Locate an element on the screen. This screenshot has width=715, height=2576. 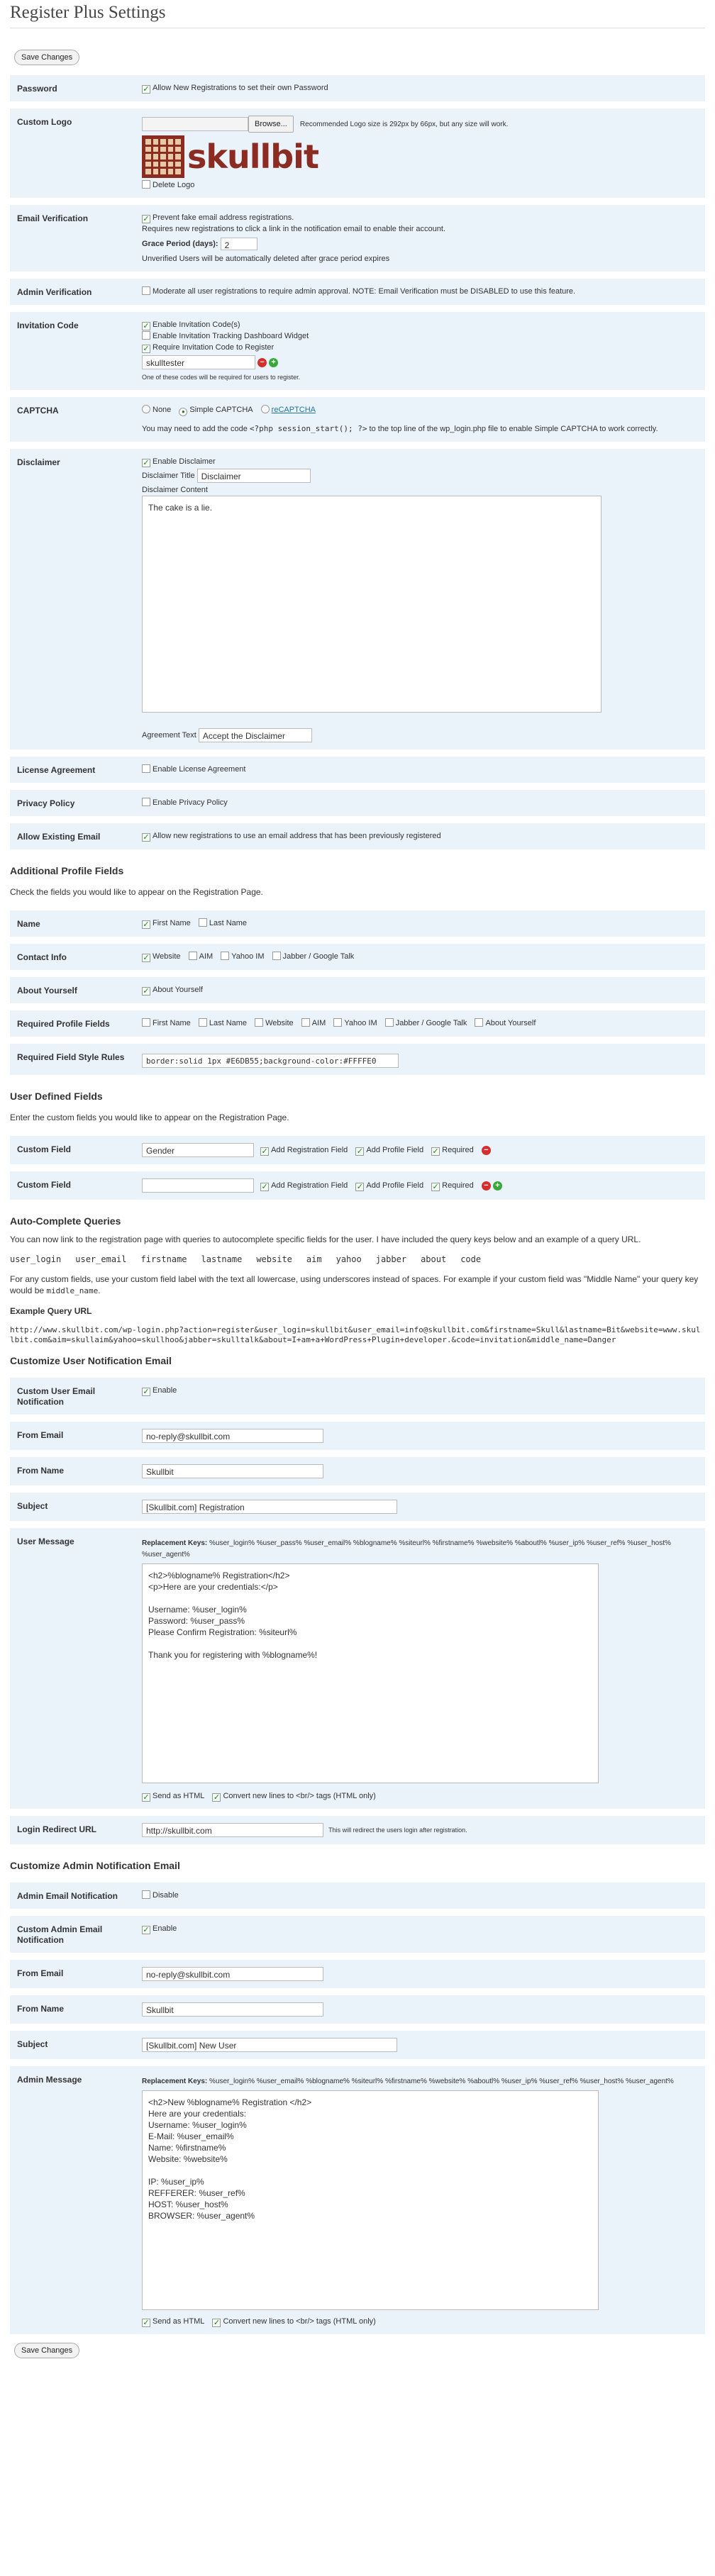
subject-input: [Skullbit.com] New User is located at coordinates (269, 2045).